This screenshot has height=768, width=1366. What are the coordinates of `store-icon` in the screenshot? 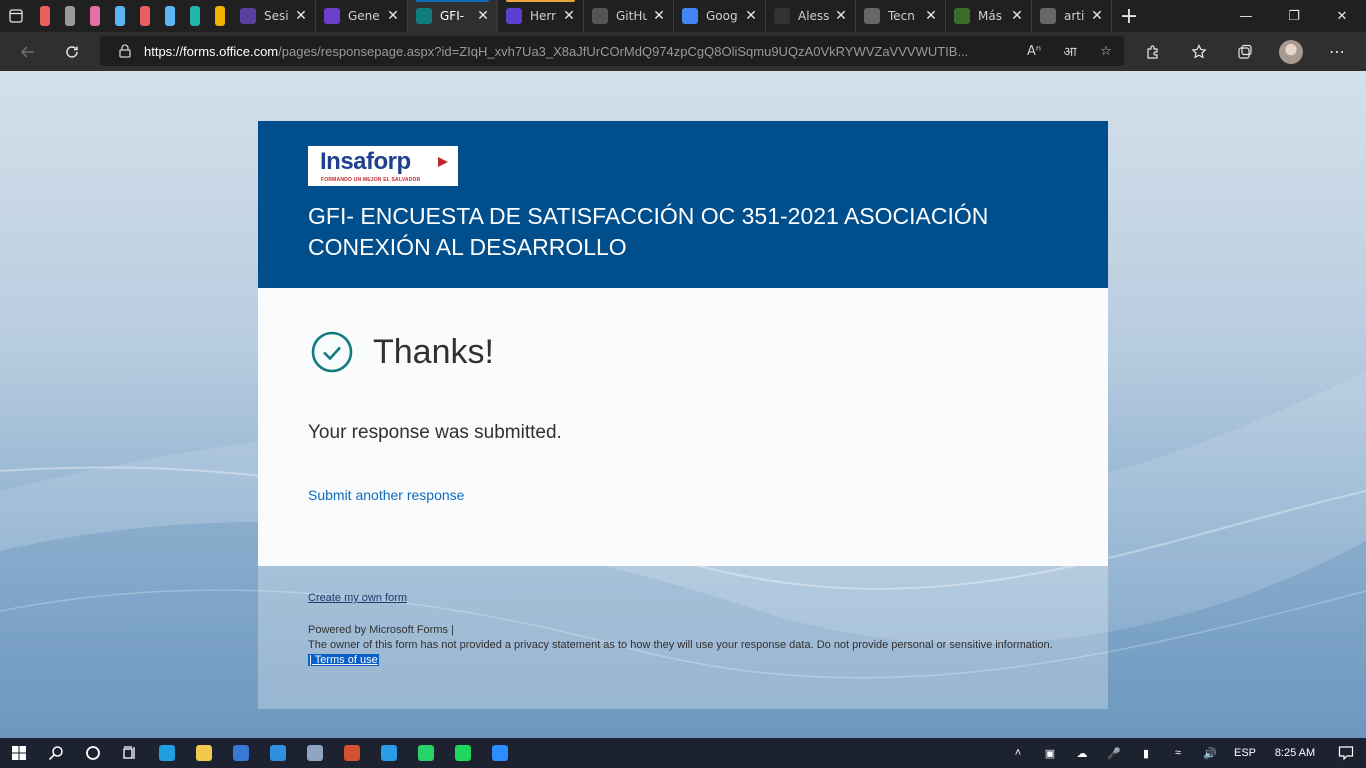 It's located at (240, 753).